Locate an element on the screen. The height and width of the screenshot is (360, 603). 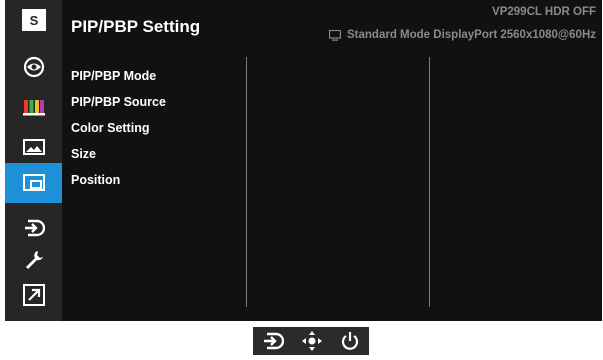
power-icon is located at coordinates (350, 341).